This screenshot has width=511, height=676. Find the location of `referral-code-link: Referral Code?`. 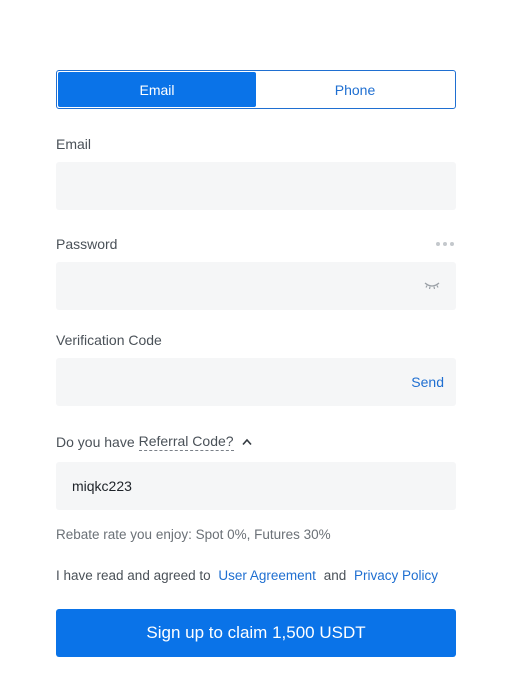

referral-code-link: Referral Code? is located at coordinates (186, 442).